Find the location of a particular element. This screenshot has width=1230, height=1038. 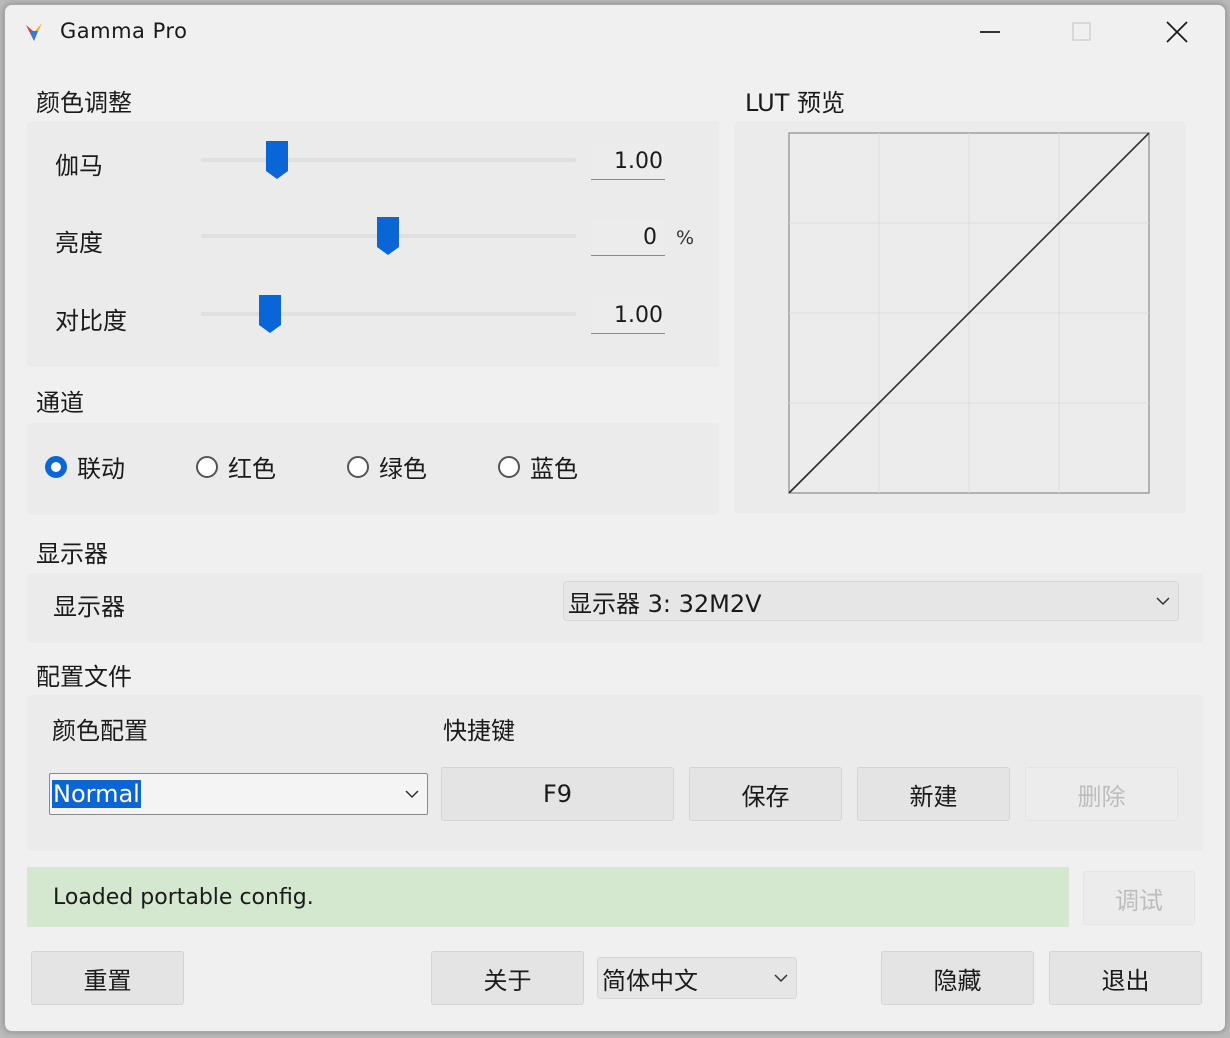

close-icon is located at coordinates (1177, 34).